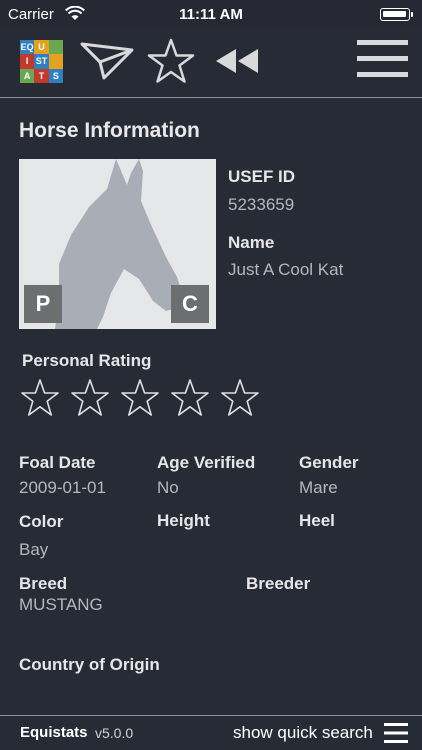 This screenshot has width=422, height=750. I want to click on toolbar-divider, so click(211, 97).